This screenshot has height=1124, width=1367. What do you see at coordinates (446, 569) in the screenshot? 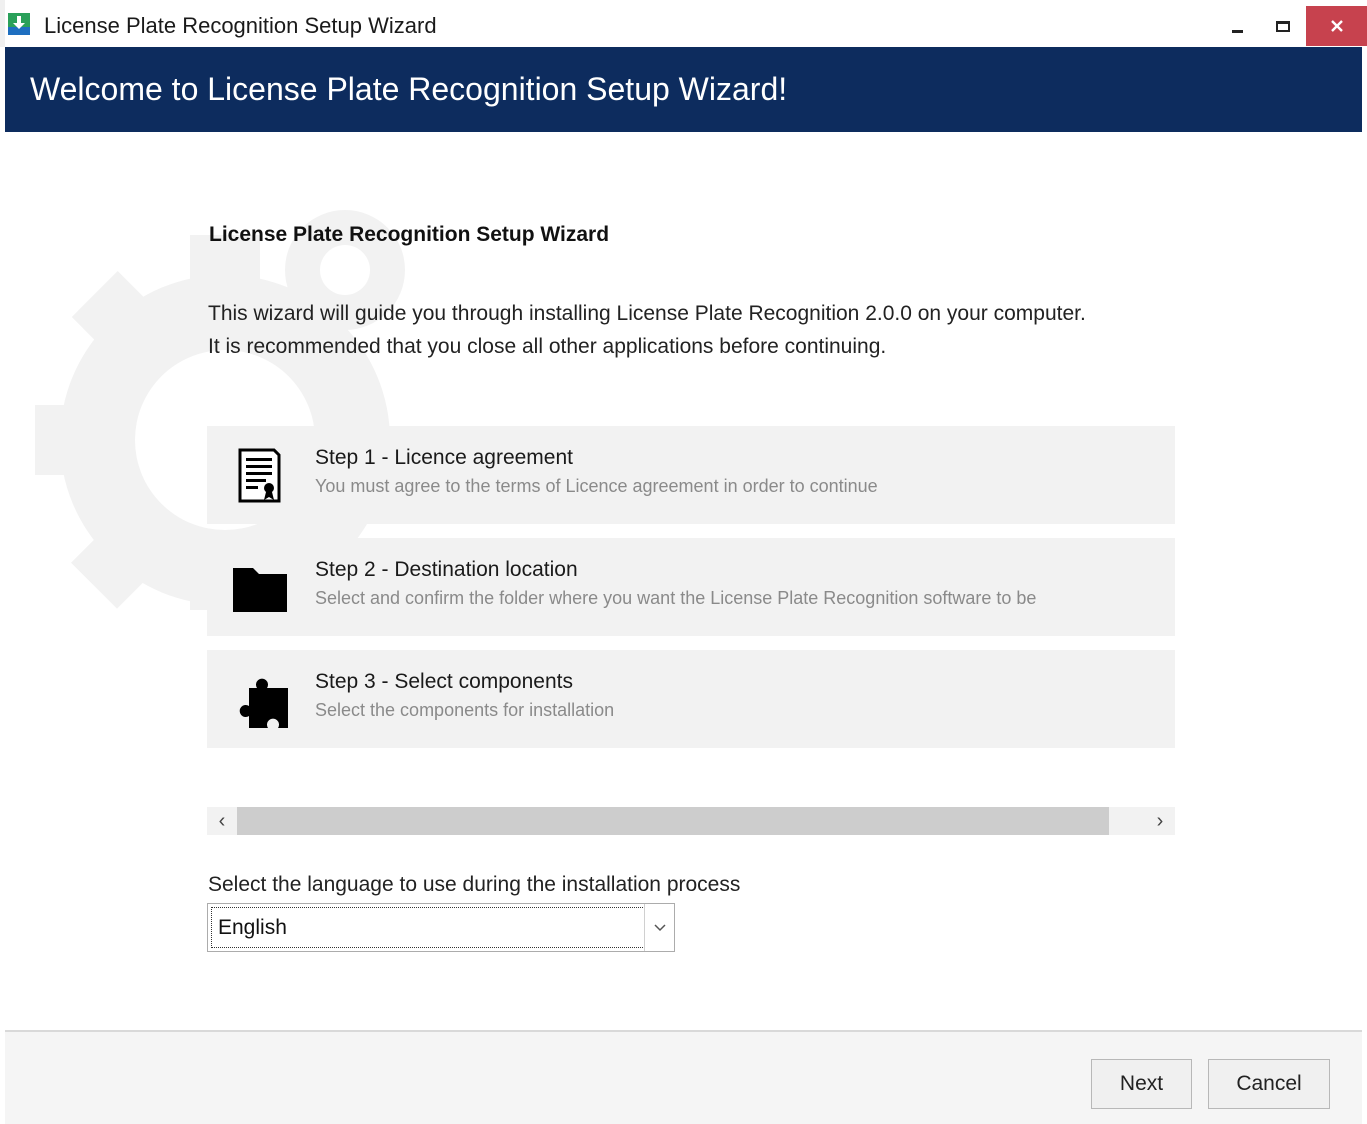
I see `step-2-title: Step 2 - Destination location` at bounding box center [446, 569].